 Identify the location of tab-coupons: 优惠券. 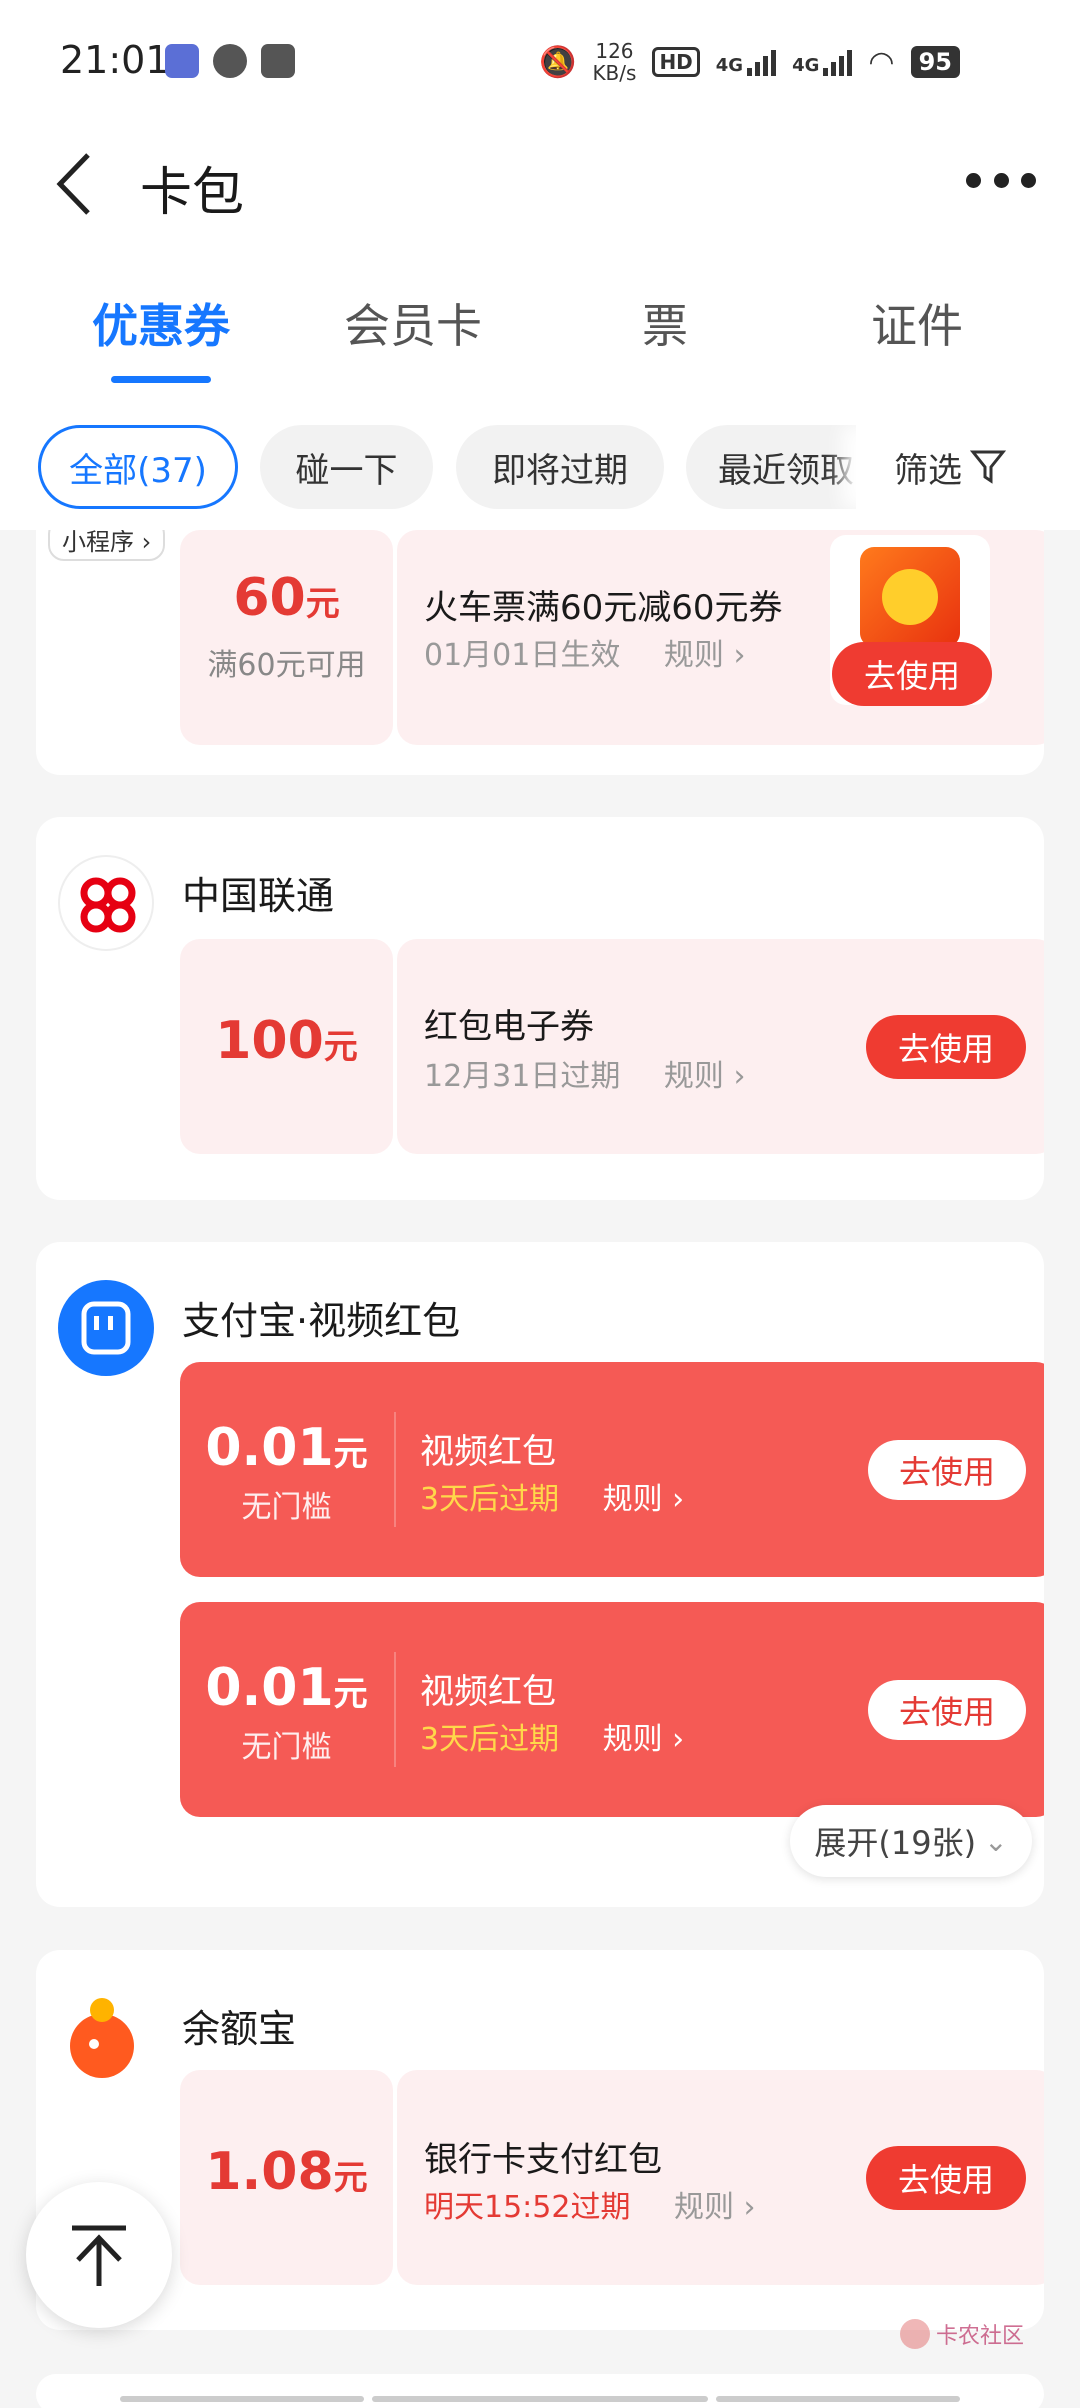
(161, 323).